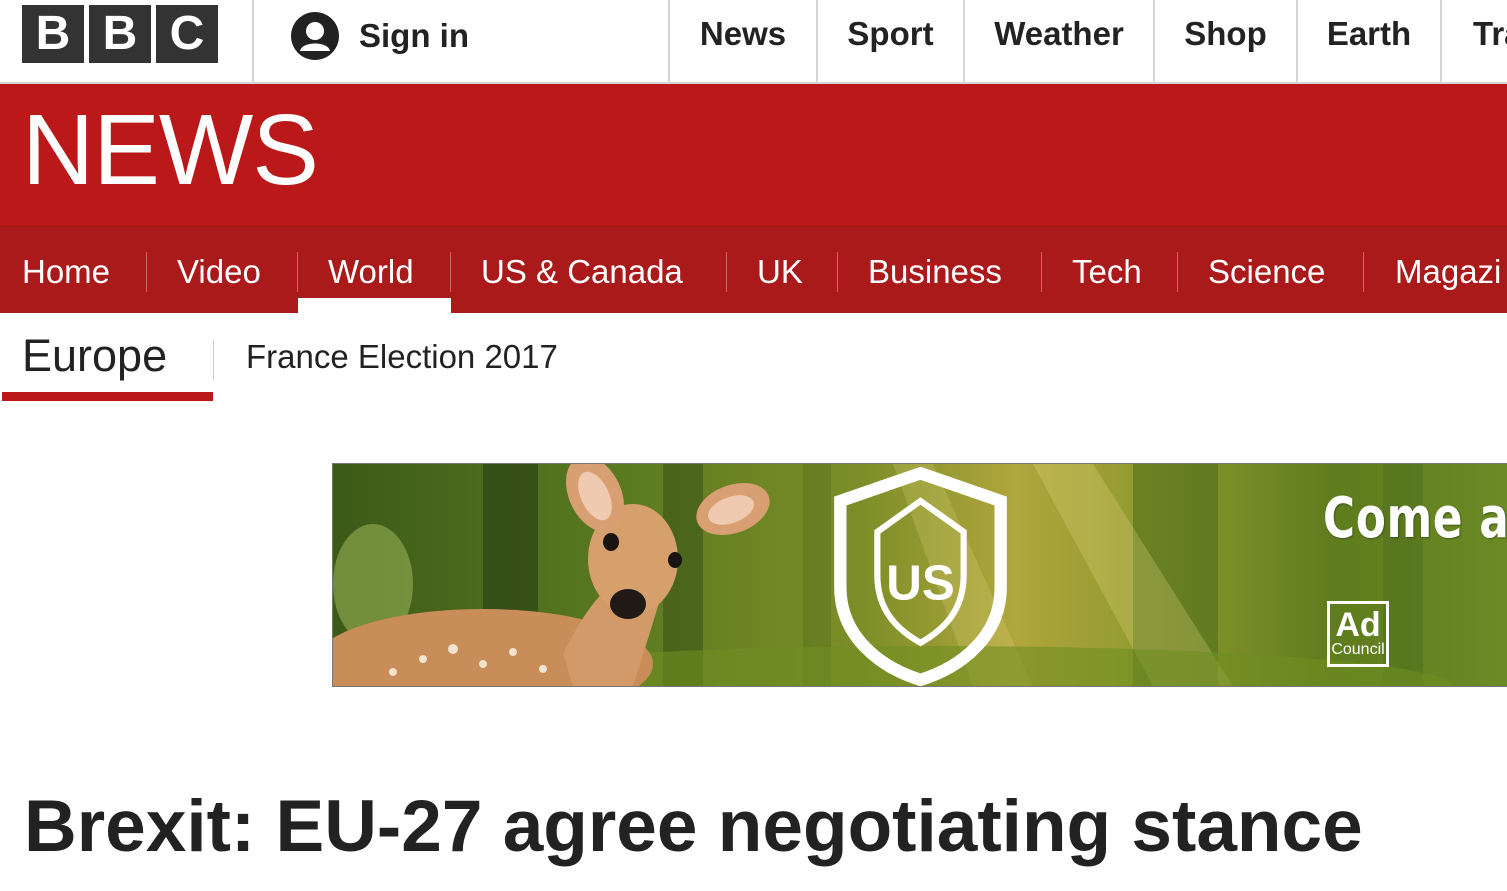 Image resolution: width=1507 pixels, height=891 pixels. What do you see at coordinates (1369, 41) in the screenshot?
I see `topnav-earth: Earth` at bounding box center [1369, 41].